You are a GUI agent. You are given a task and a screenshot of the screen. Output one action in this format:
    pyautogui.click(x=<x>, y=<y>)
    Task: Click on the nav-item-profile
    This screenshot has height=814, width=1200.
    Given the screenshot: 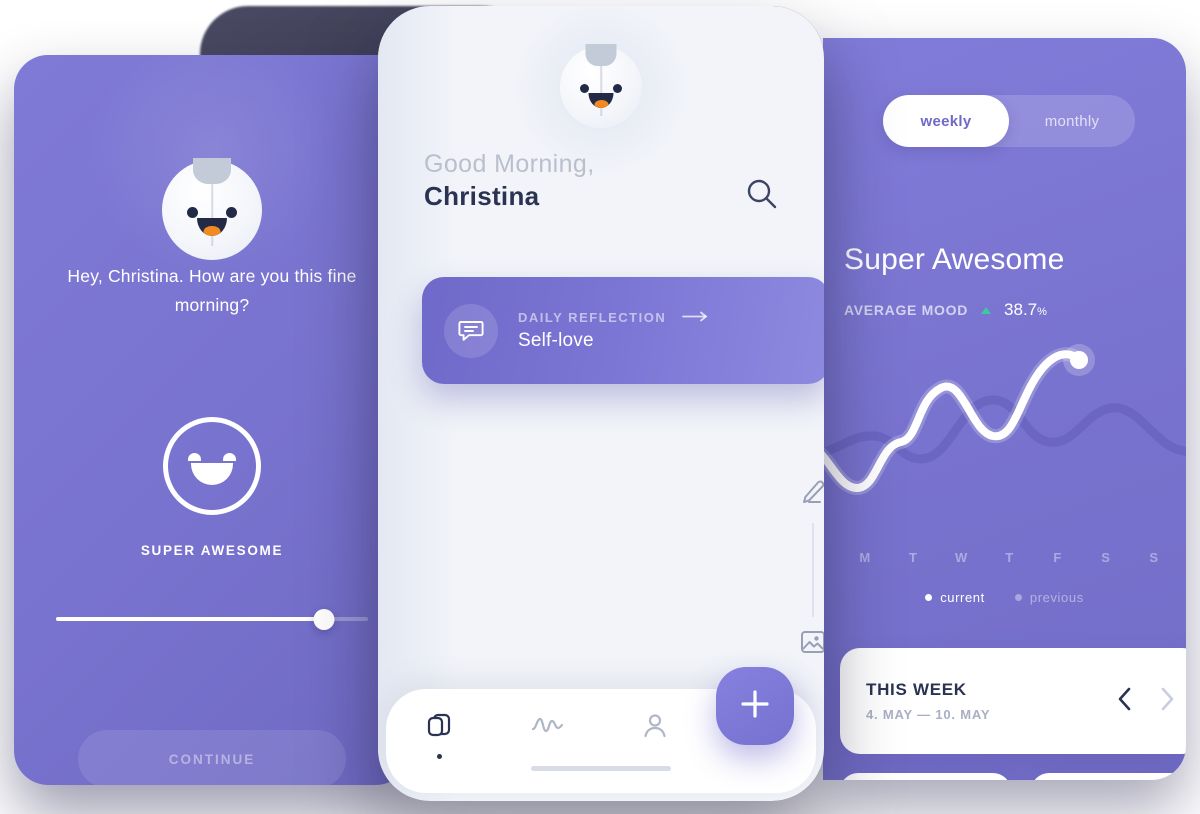 What is the action you would take?
    pyautogui.click(x=655, y=735)
    